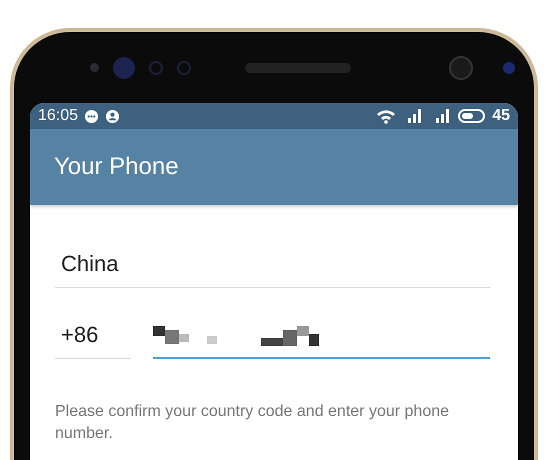  I want to click on battery-level: 45, so click(501, 116).